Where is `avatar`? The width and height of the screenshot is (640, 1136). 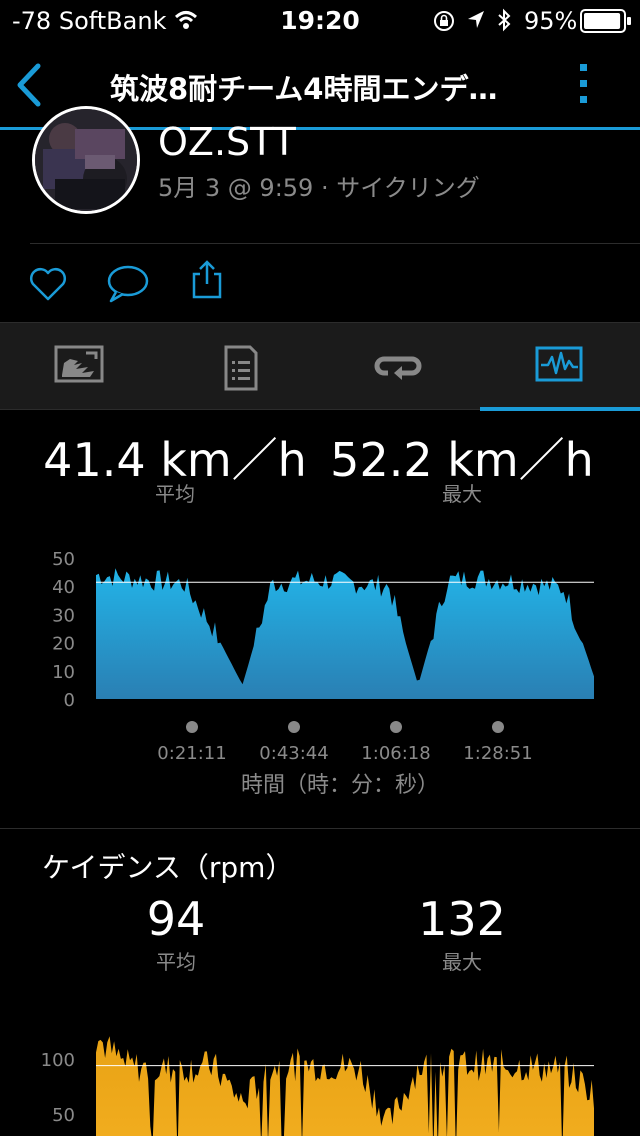 avatar is located at coordinates (86, 160).